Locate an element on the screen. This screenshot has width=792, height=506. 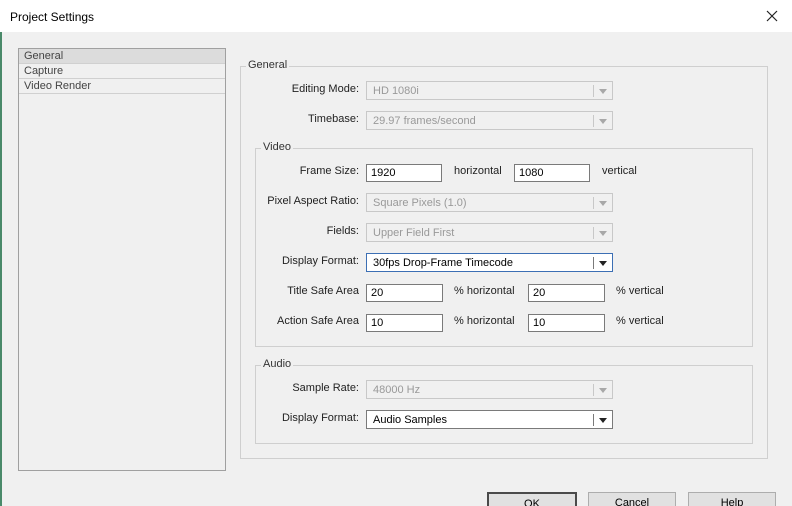
display-format-value: 30fps Drop-Frame Timecode is located at coordinates (443, 263).